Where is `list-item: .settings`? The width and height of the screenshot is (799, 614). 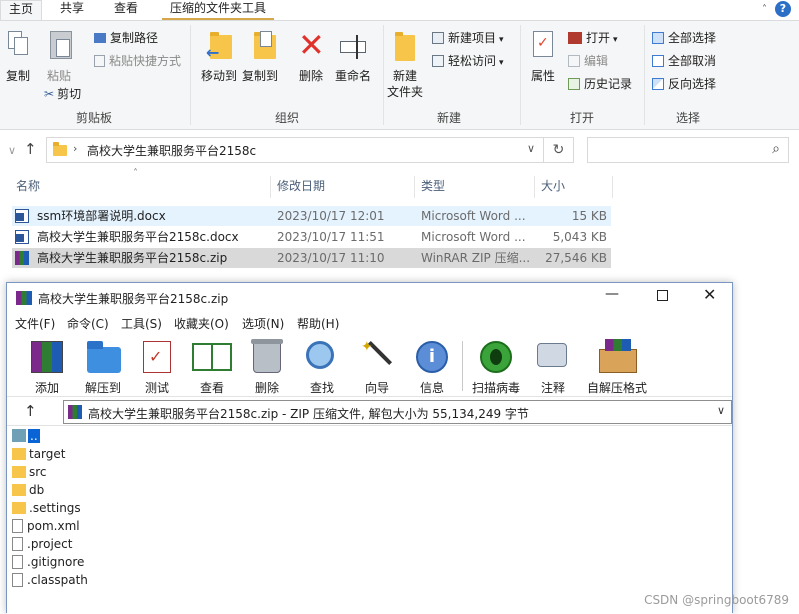
list-item: .settings is located at coordinates (46, 508).